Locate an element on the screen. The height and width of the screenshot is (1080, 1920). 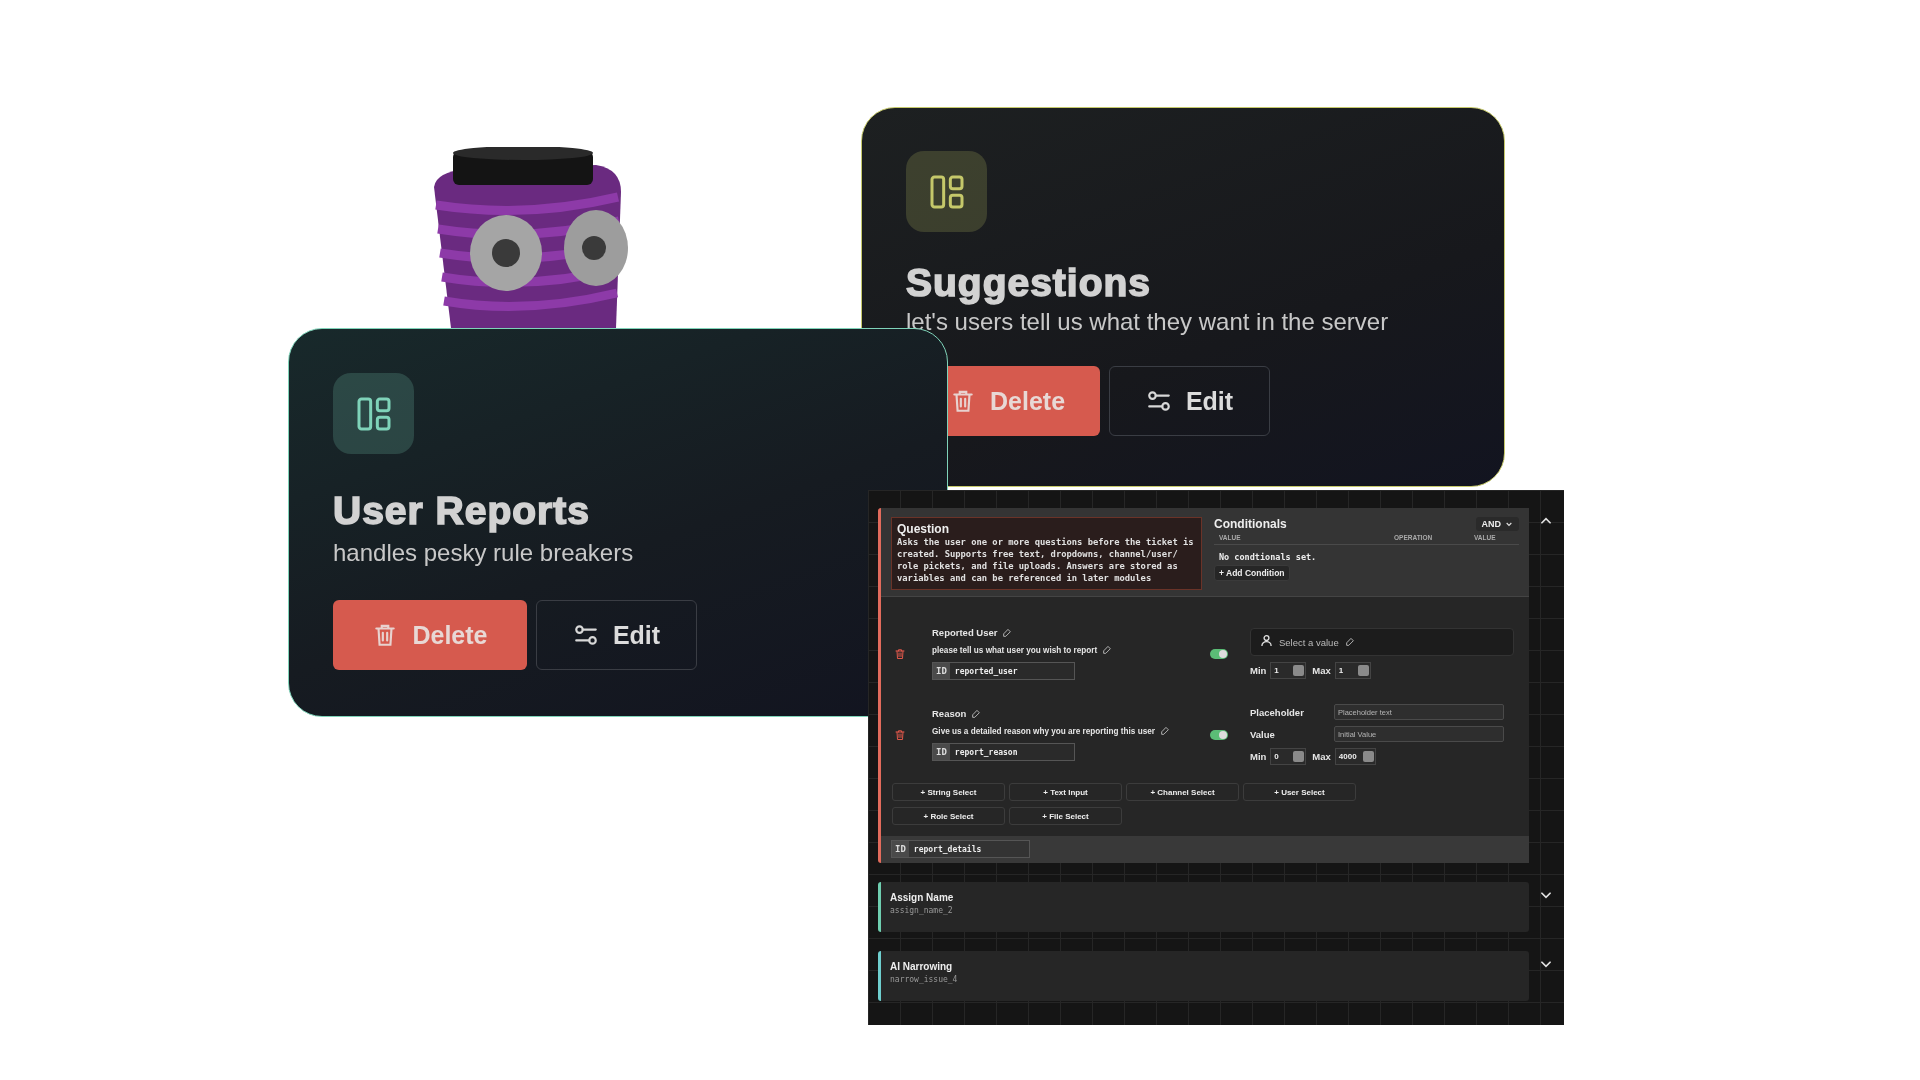
caret-icon is located at coordinates (1509, 524).